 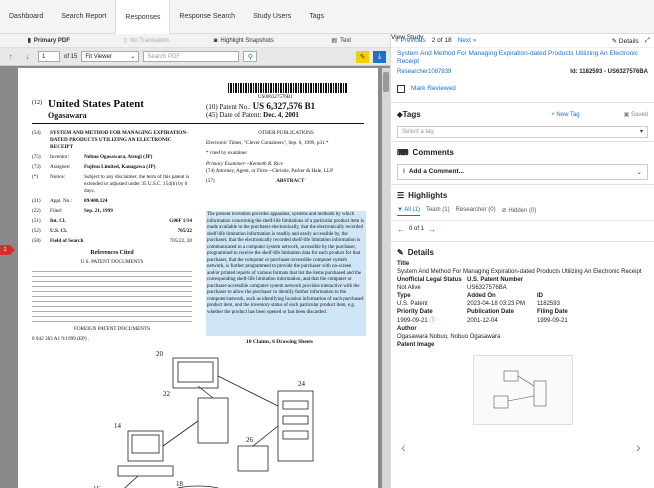 What do you see at coordinates (227, 153) in the screenshot?
I see `cited-note: * cited by examiner` at bounding box center [227, 153].